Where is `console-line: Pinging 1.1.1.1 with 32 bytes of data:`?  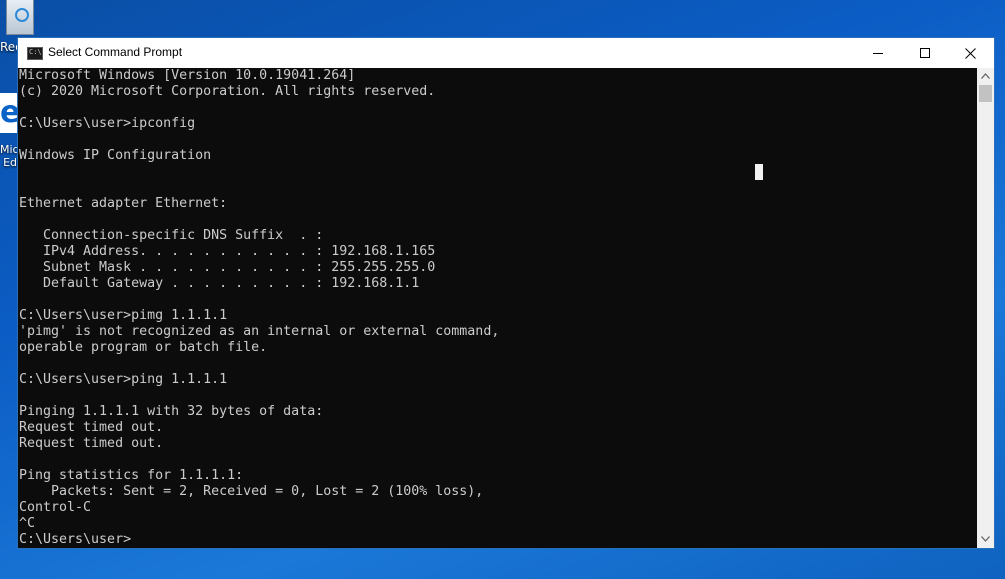 console-line: Pinging 1.1.1.1 with 32 bytes of data: is located at coordinates (171, 411).